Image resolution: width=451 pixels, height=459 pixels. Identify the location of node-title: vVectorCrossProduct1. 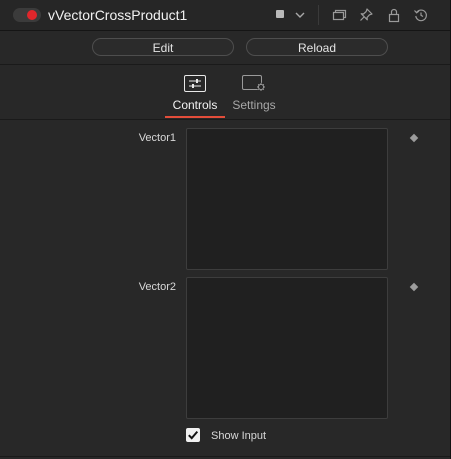
(117, 15).